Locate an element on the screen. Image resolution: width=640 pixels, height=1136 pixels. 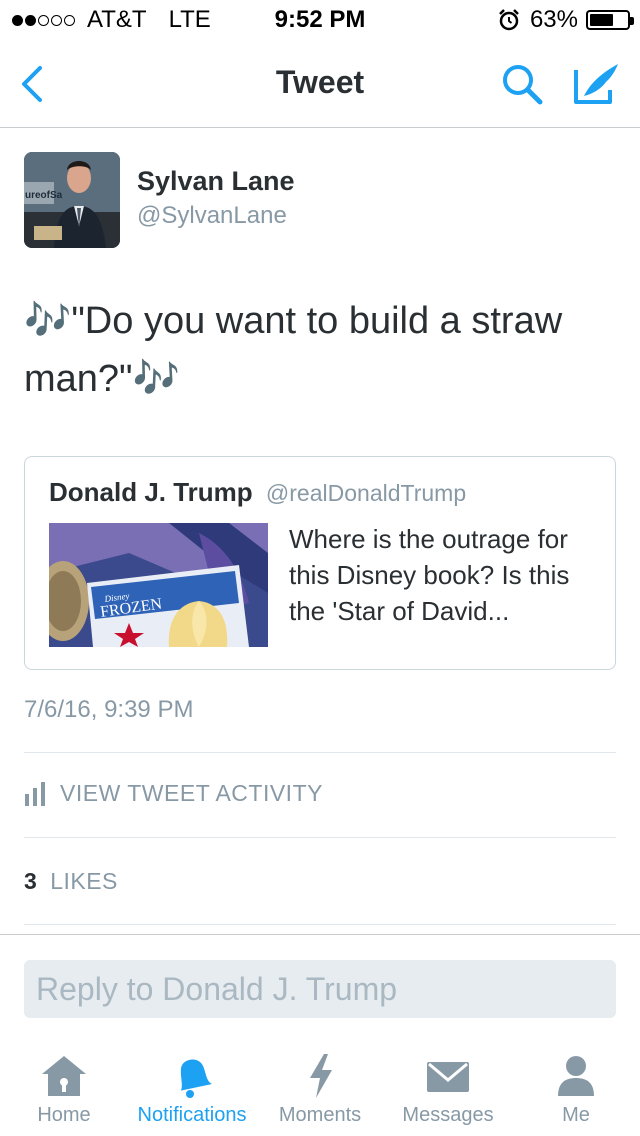
bell-icon is located at coordinates (196, 1078).